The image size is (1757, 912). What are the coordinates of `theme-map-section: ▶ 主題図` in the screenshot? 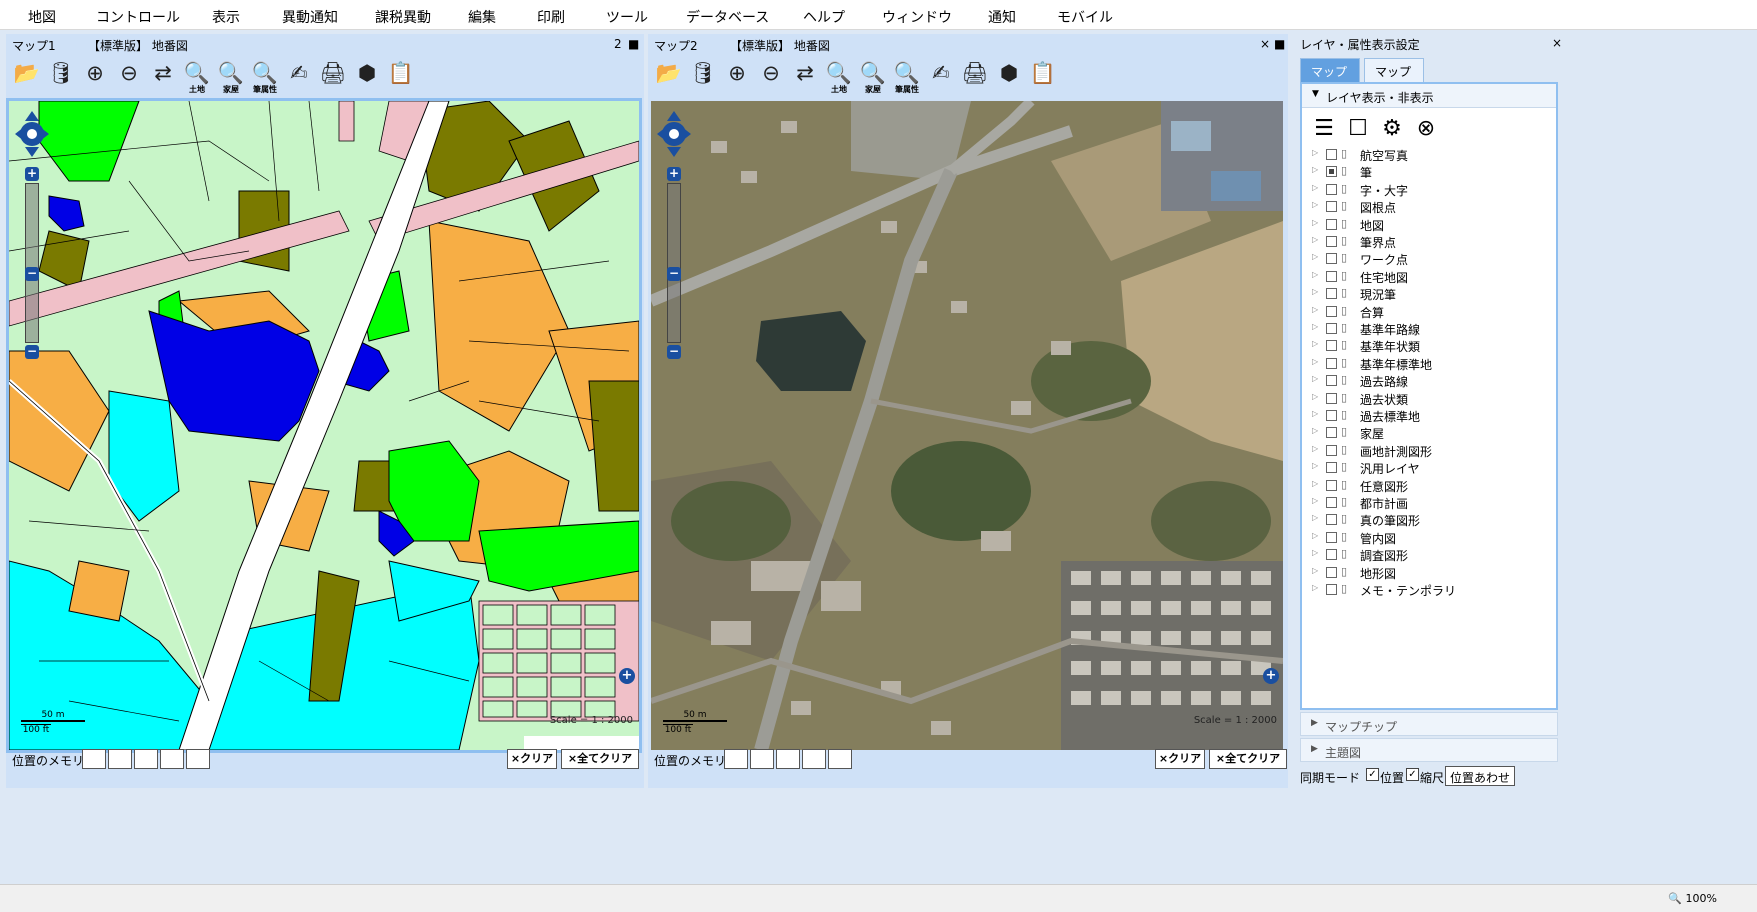 It's located at (1429, 750).